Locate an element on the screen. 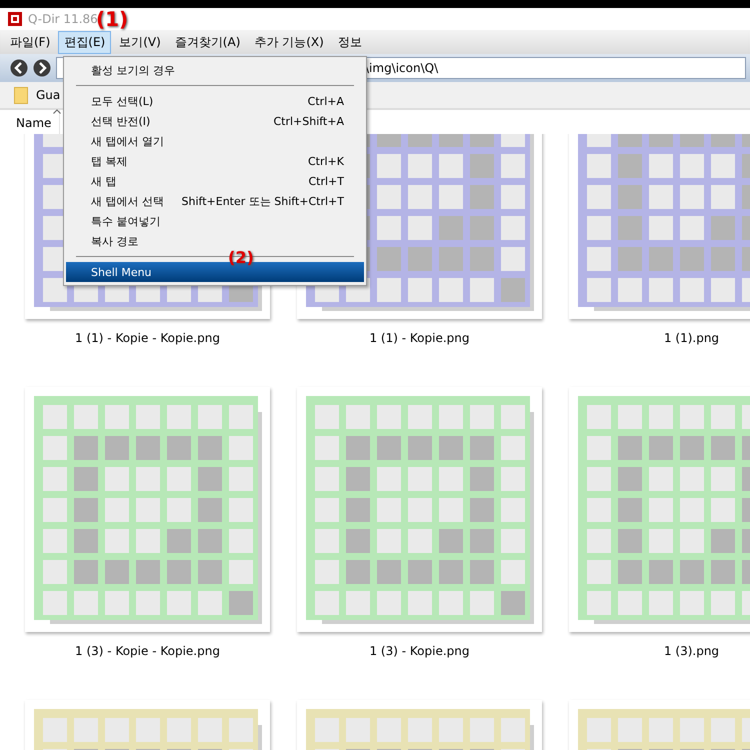 The image size is (750, 750). menu-item: 선택 반전(I) Ctrl+Shift+A is located at coordinates (215, 121).